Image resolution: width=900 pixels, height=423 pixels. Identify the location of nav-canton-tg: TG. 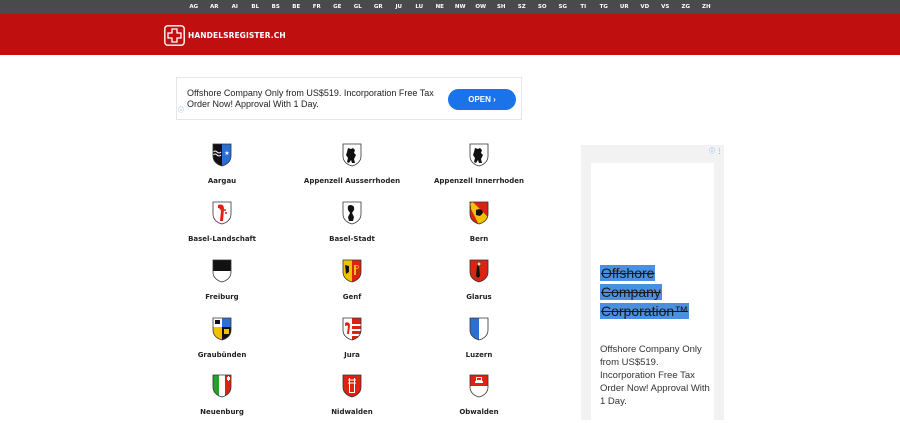
(604, 7).